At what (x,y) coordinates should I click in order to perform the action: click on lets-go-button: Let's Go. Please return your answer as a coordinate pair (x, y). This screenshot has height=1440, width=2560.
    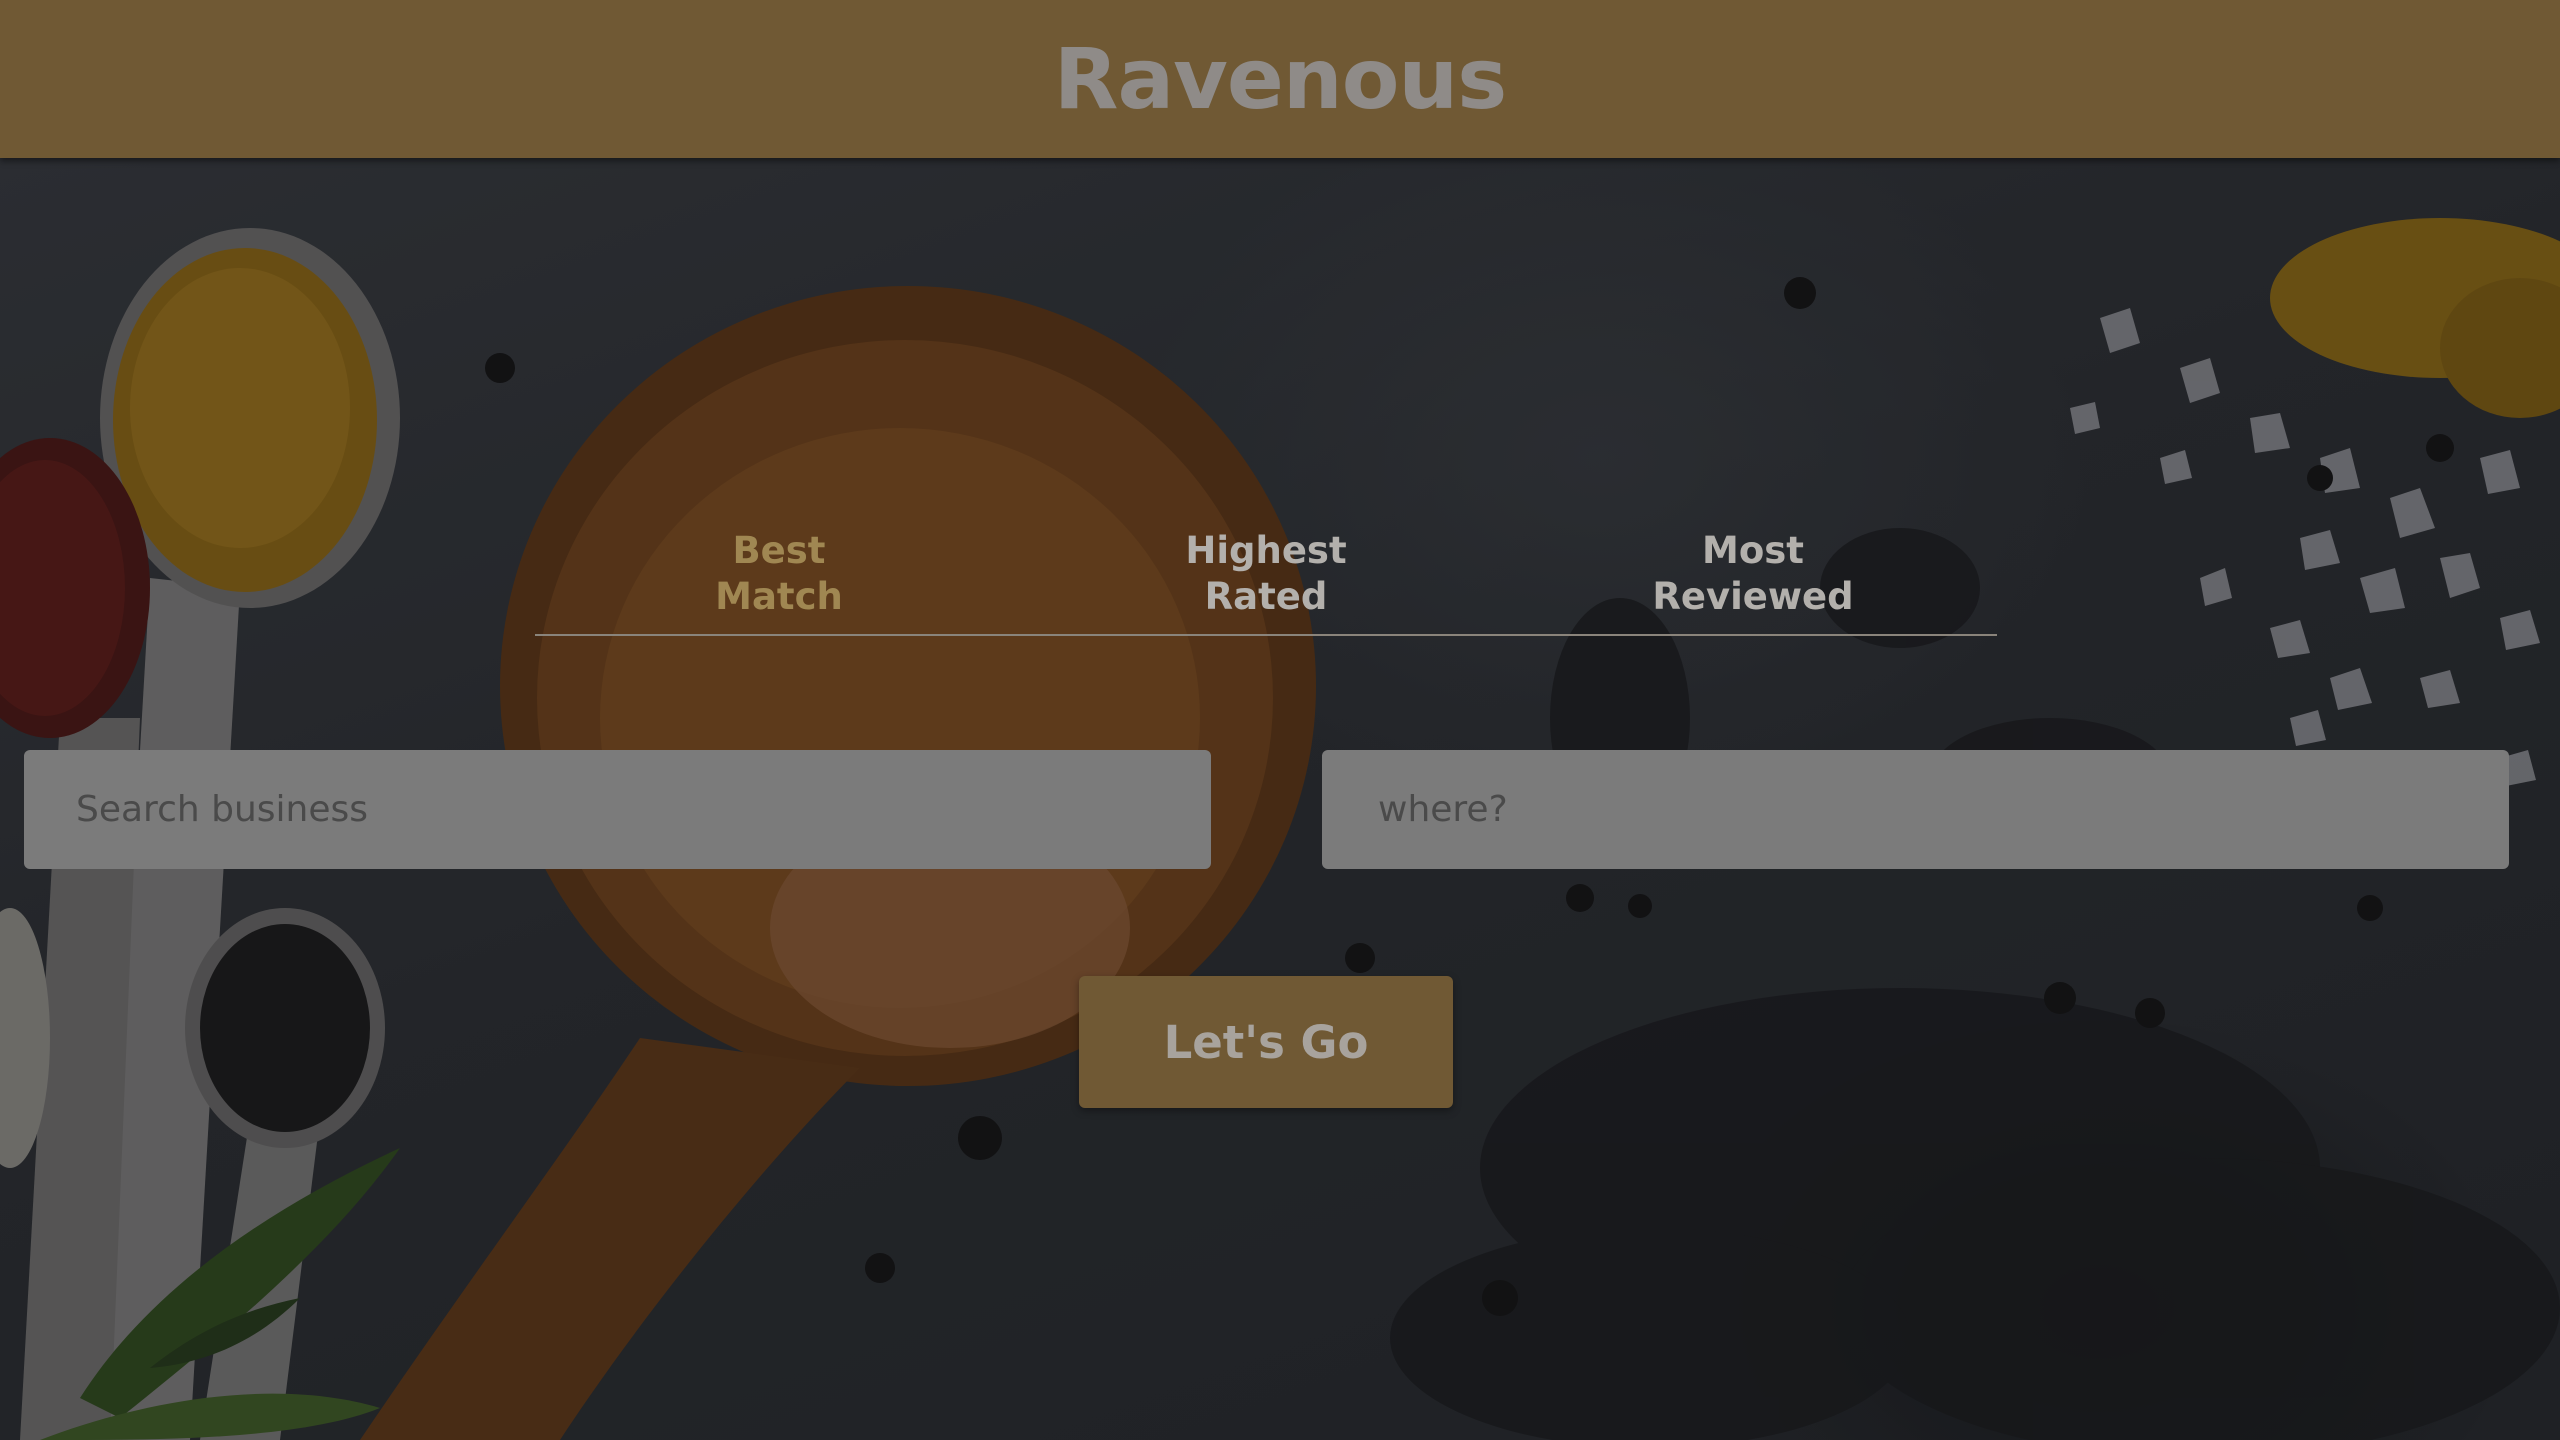
    Looking at the image, I should click on (1266, 1042).